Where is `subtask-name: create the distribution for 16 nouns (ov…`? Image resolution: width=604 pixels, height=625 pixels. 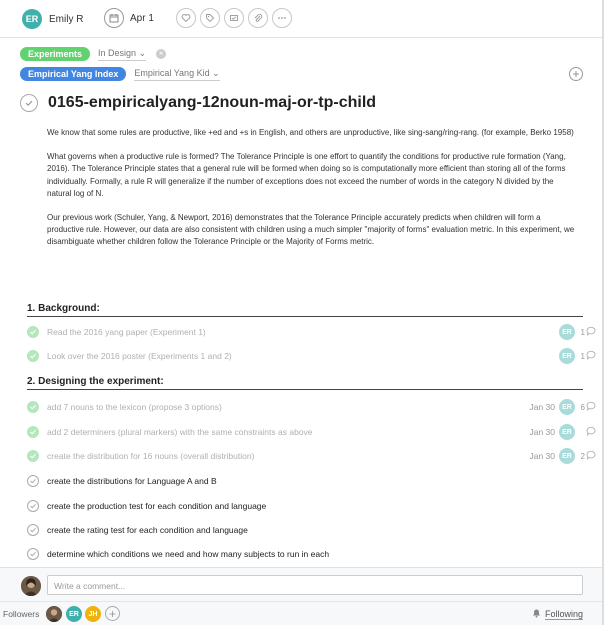 subtask-name: create the distribution for 16 nouns (ov… is located at coordinates (151, 456).